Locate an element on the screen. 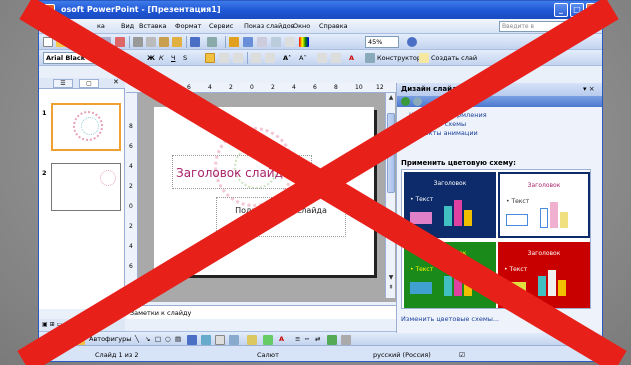  shadow-button: S is located at coordinates (185, 58).